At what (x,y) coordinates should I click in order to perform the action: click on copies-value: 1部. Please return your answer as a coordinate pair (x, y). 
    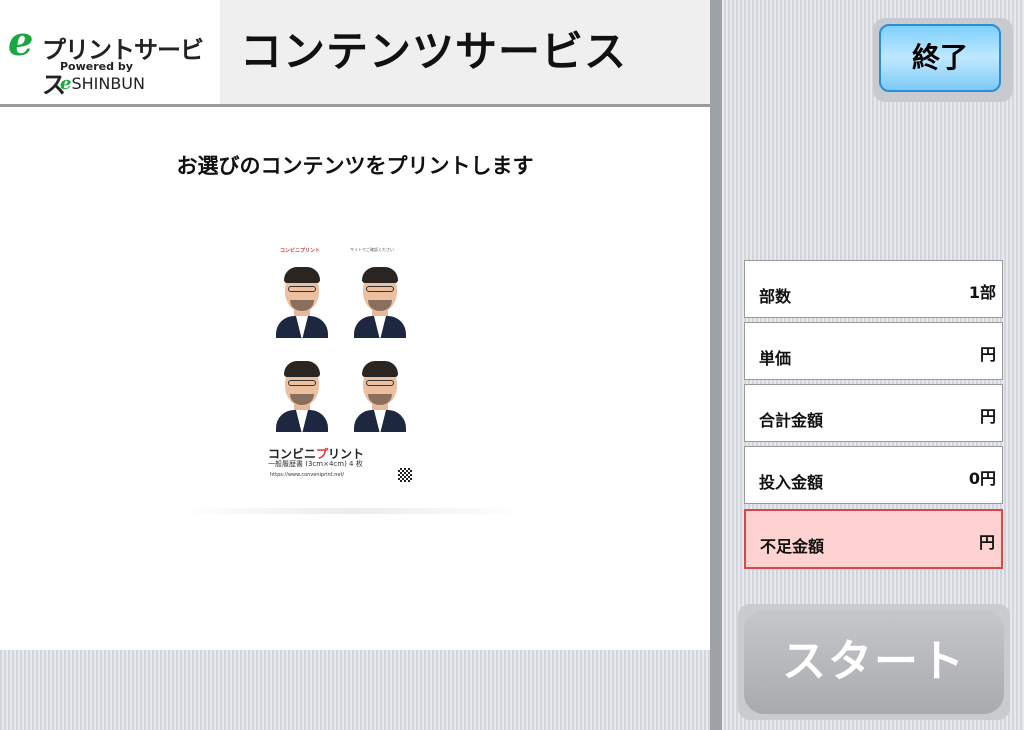
    Looking at the image, I should click on (982, 292).